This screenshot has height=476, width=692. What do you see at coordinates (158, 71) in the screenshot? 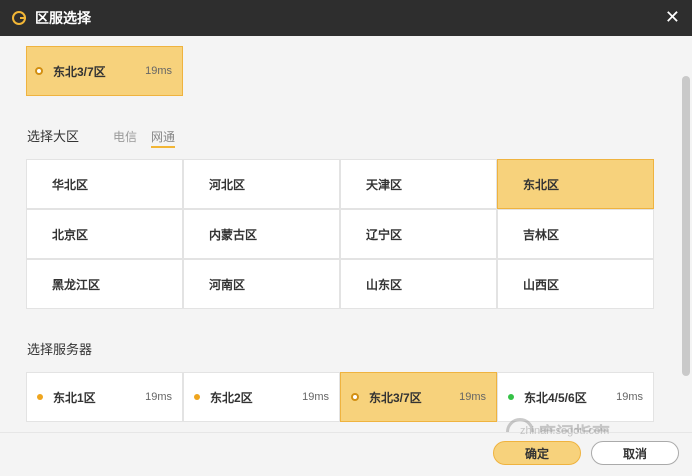
I see `current-server-ping: 19ms` at bounding box center [158, 71].